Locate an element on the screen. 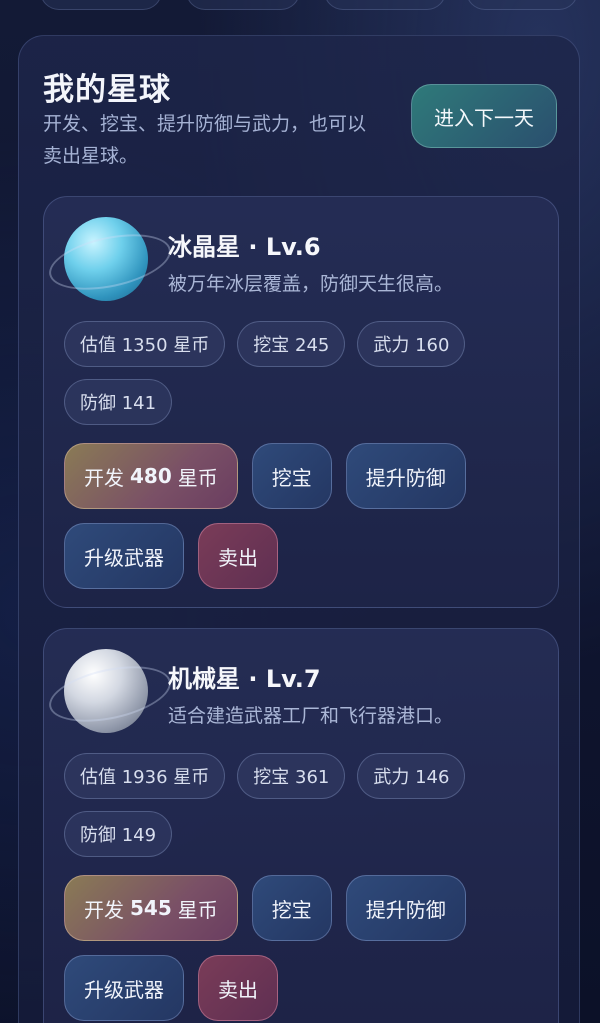 Image resolution: width=600 pixels, height=1023 pixels. planet-name: 机械星 · Lv.7 is located at coordinates (244, 679).